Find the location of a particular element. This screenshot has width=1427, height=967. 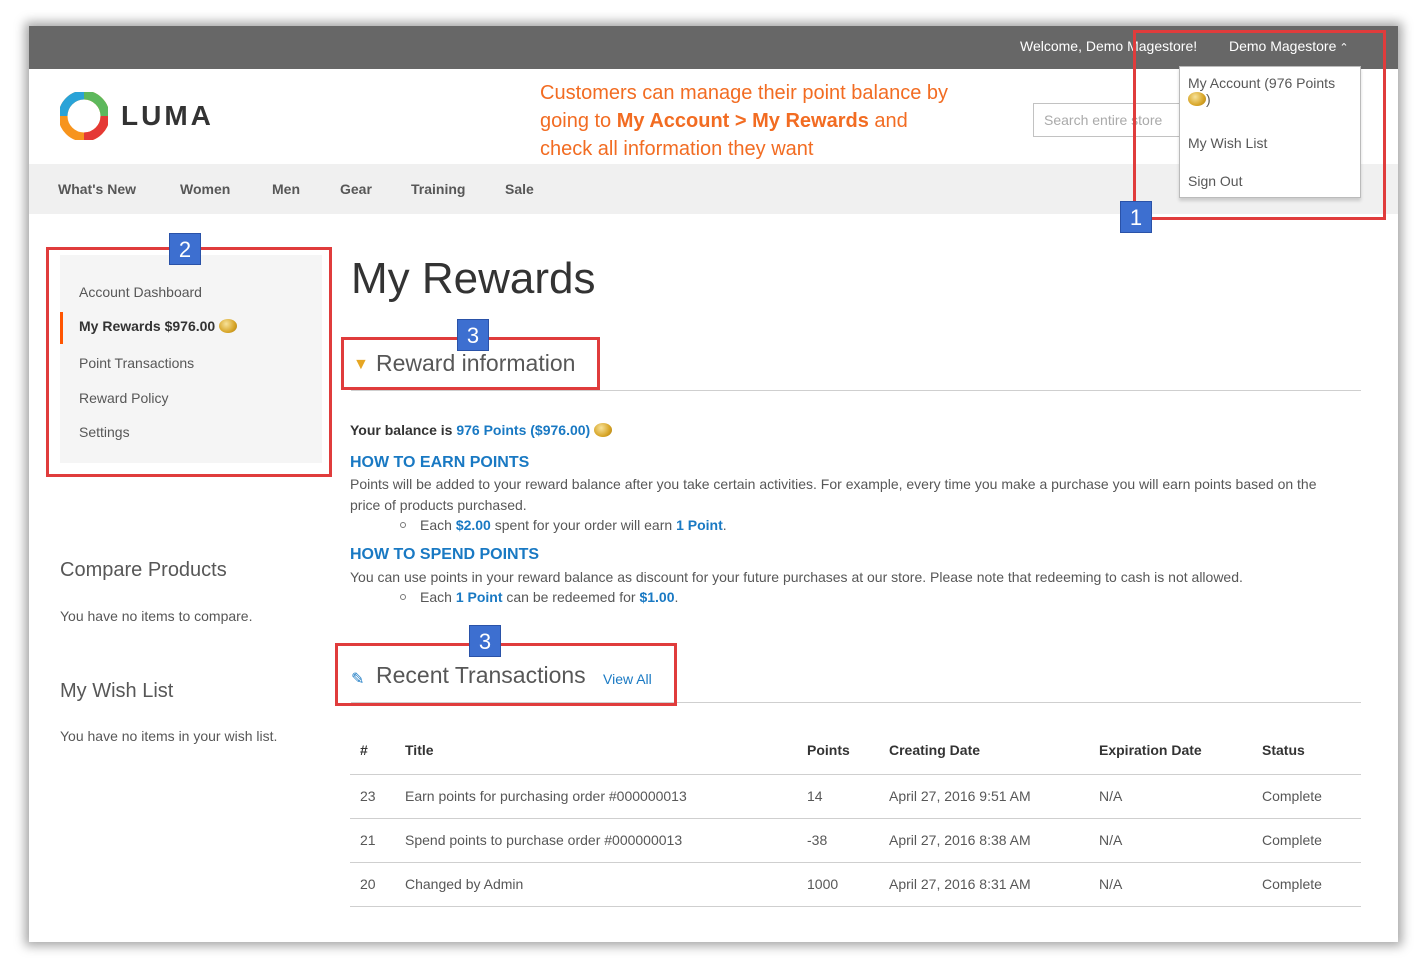

callout-line-2-pre: going to is located at coordinates (578, 121).